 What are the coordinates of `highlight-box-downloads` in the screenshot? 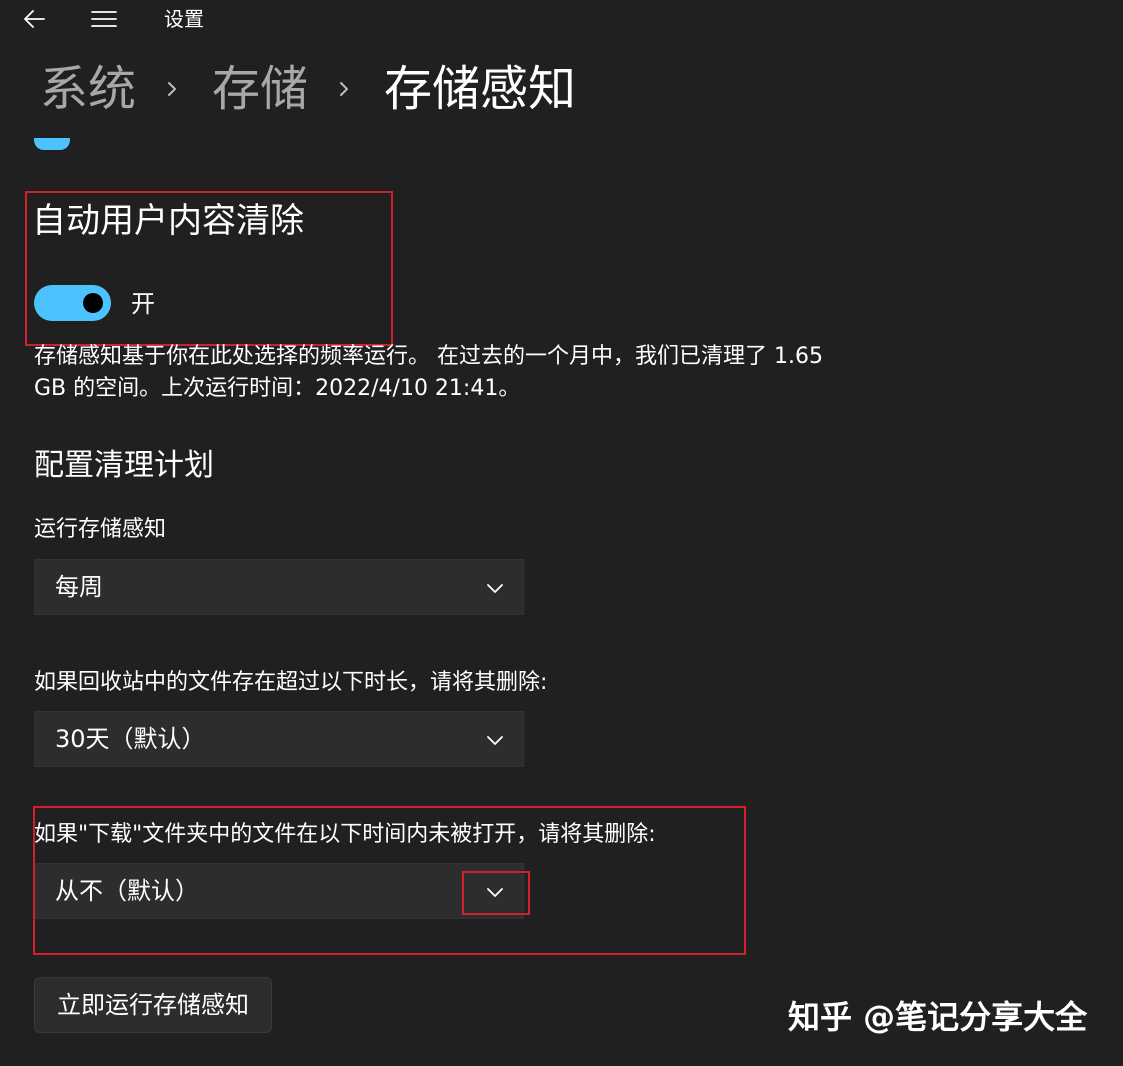 It's located at (389, 880).